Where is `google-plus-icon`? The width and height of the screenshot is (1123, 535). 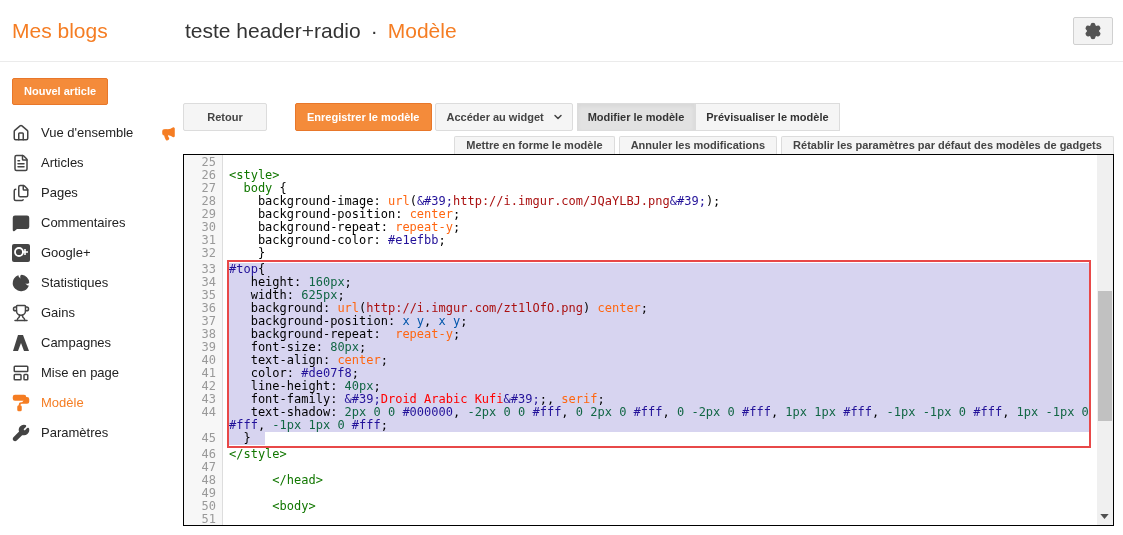 google-plus-icon is located at coordinates (21, 253).